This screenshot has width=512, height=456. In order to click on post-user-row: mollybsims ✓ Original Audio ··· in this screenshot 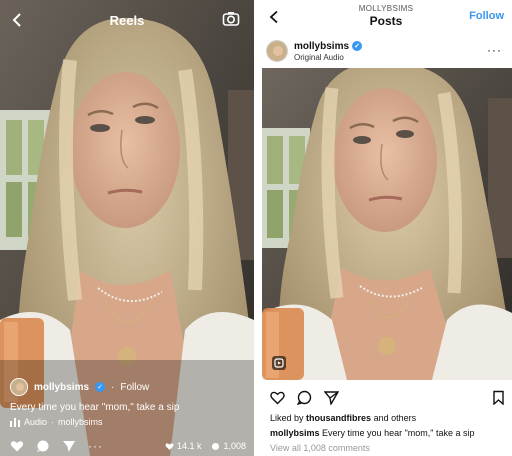, I will do `click(386, 51)`.